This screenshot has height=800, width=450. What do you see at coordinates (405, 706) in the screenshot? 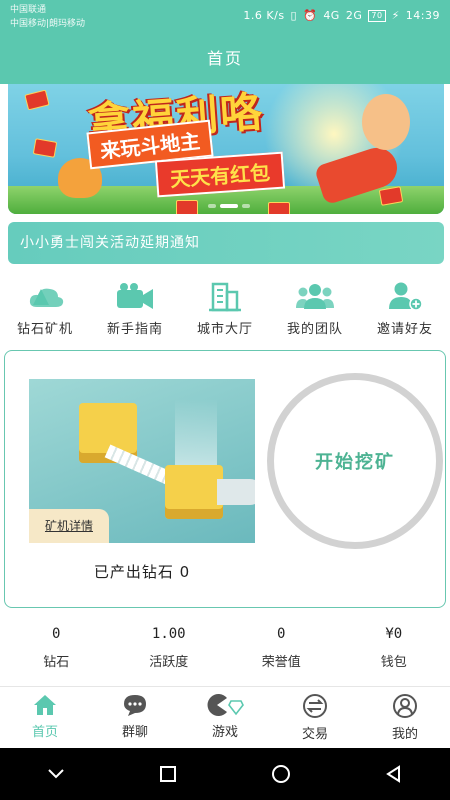
I see `profile-icon` at bounding box center [405, 706].